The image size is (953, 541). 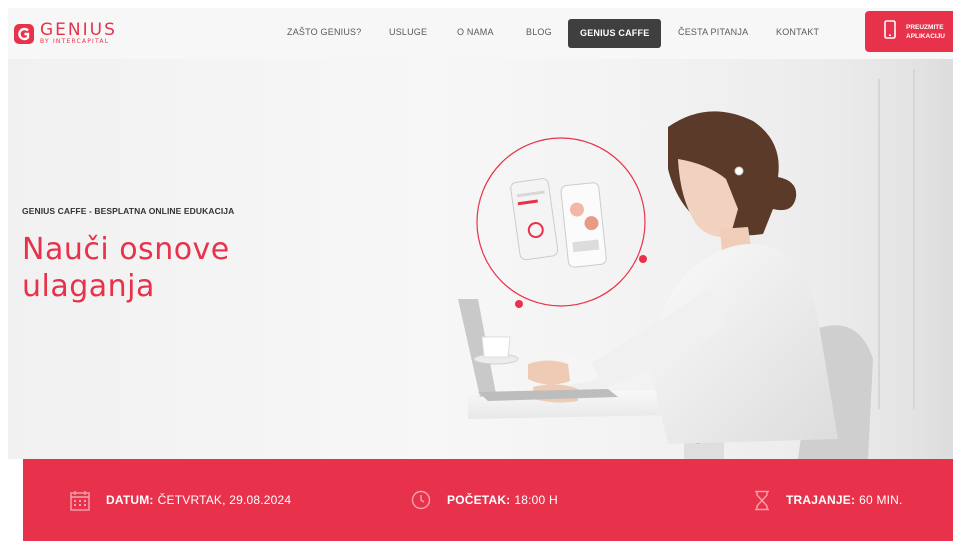 I want to click on duration-value: 60 MIN., so click(x=881, y=500).